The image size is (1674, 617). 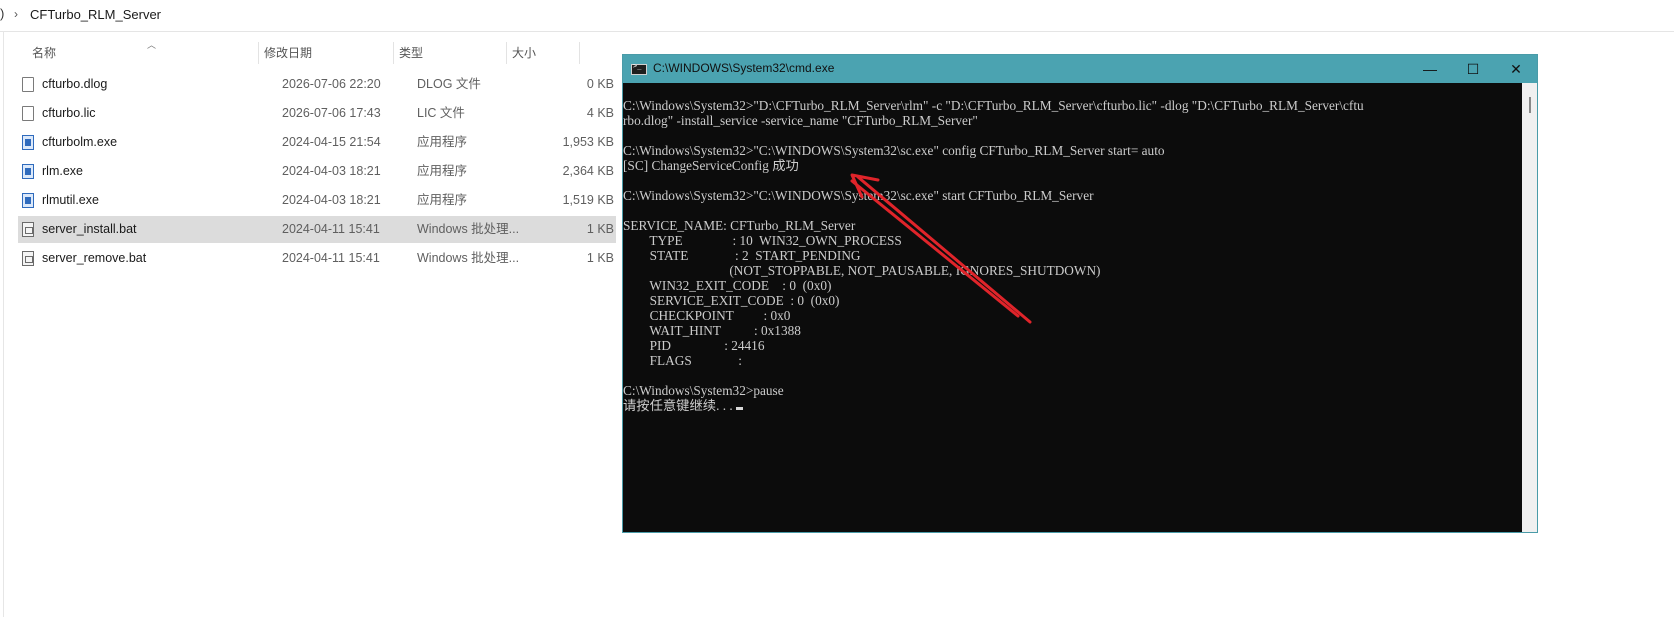 I want to click on text-cursor, so click(x=739, y=408).